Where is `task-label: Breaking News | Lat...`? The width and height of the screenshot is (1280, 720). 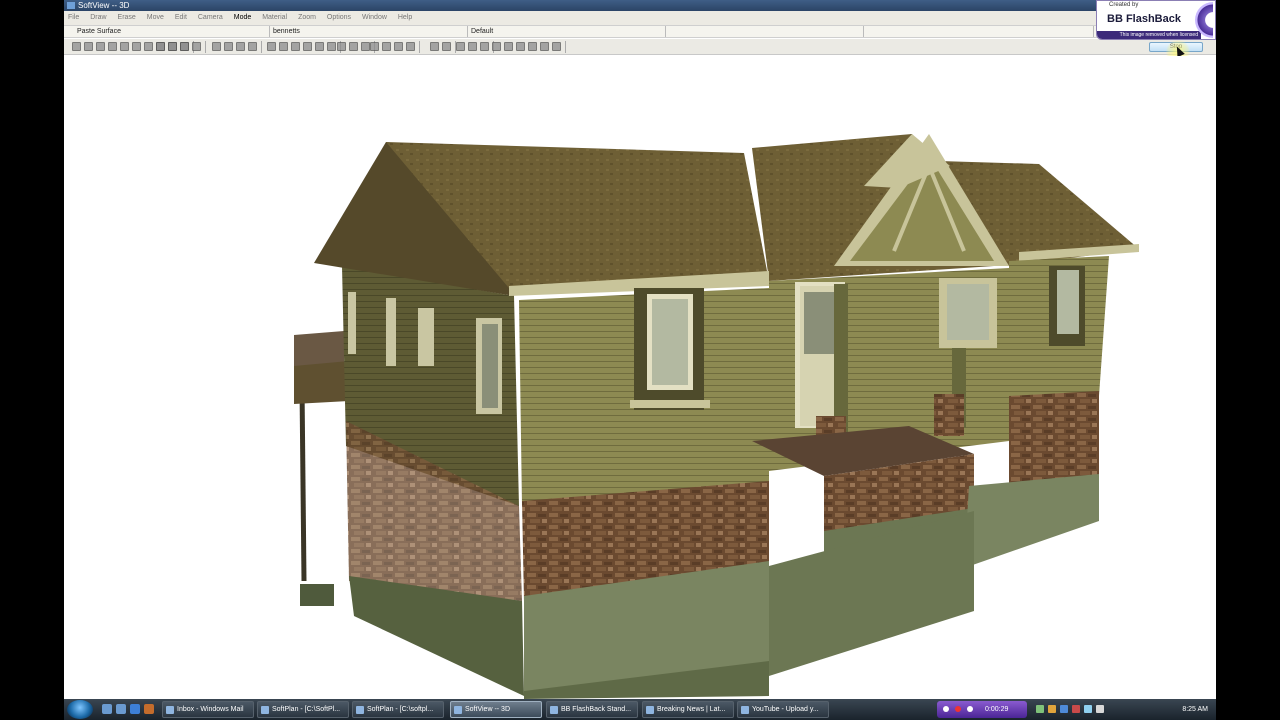 task-label: Breaking News | Lat... is located at coordinates (691, 709).